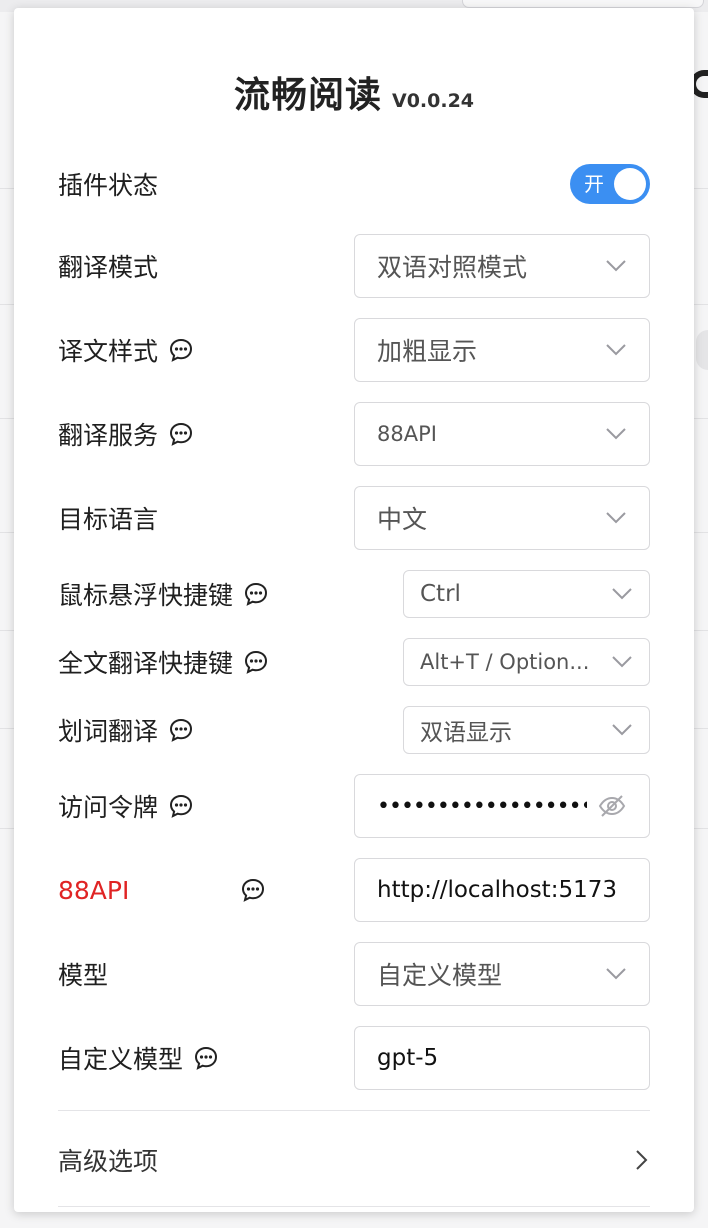 The height and width of the screenshot is (1228, 708). I want to click on target-language-label: 目标语言, so click(108, 519).